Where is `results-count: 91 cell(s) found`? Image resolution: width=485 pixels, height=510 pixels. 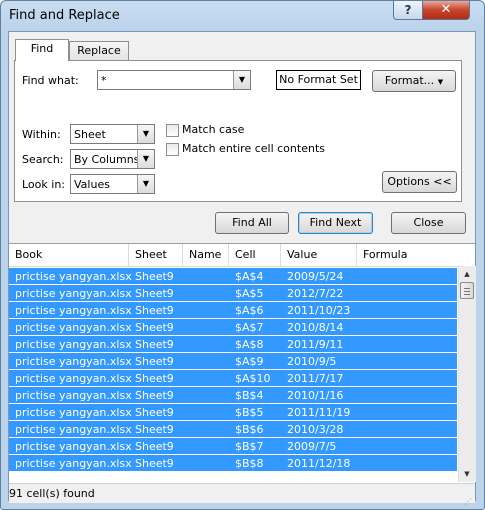
results-count: 91 cell(s) found is located at coordinates (52, 493).